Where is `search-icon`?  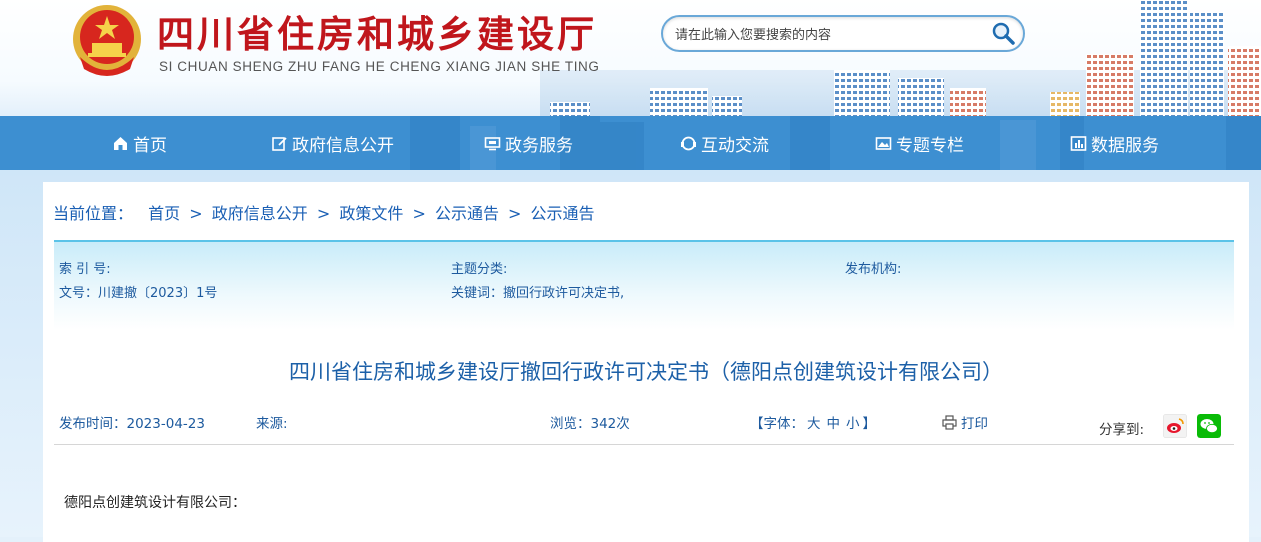 search-icon is located at coordinates (1003, 34).